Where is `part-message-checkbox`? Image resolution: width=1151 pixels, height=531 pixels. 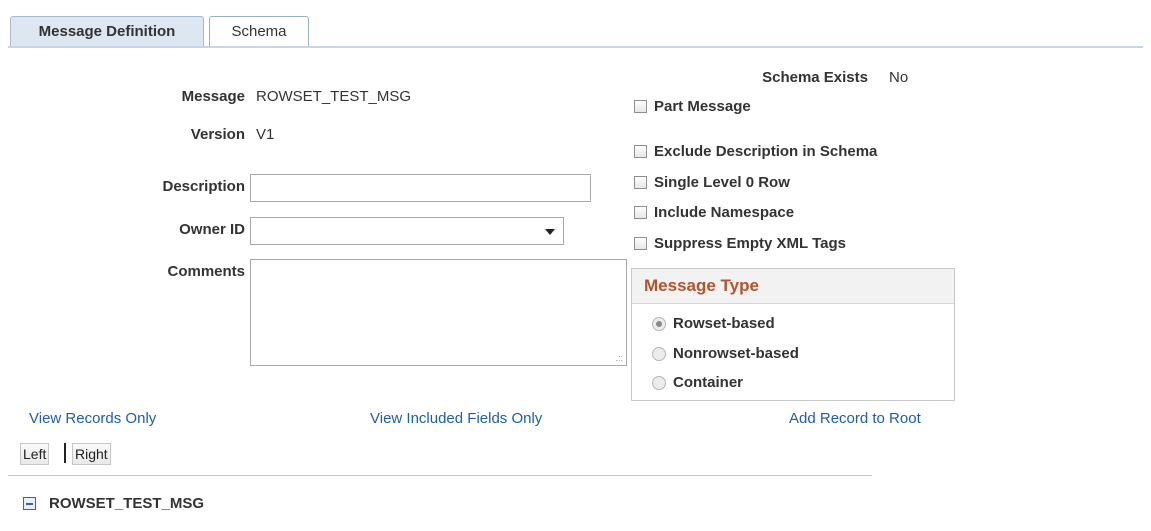
part-message-checkbox is located at coordinates (640, 106).